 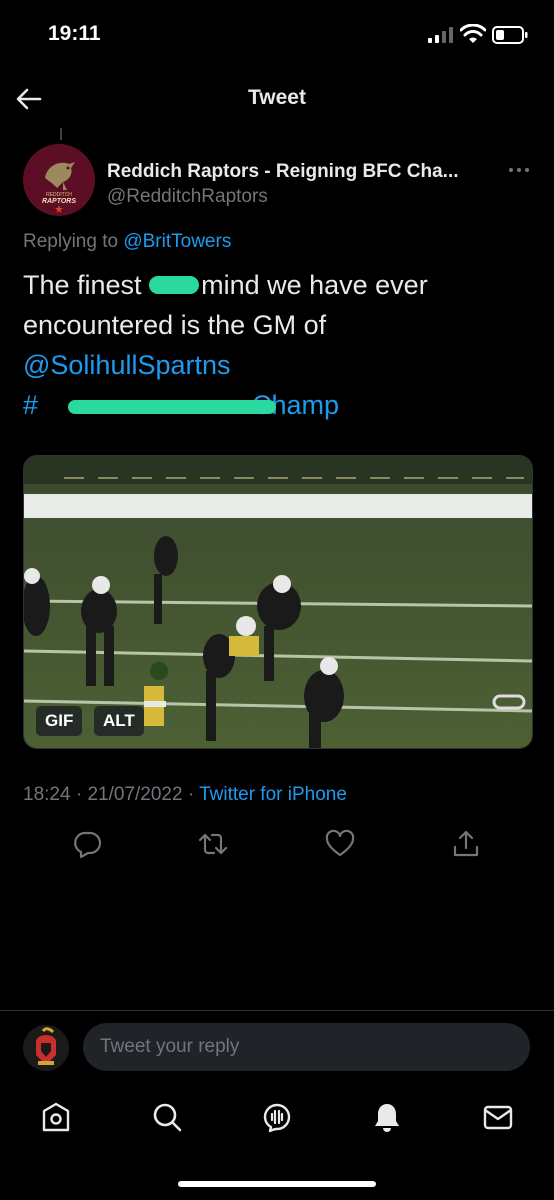 I want to click on replying-prefix: Replying to, so click(x=71, y=241).